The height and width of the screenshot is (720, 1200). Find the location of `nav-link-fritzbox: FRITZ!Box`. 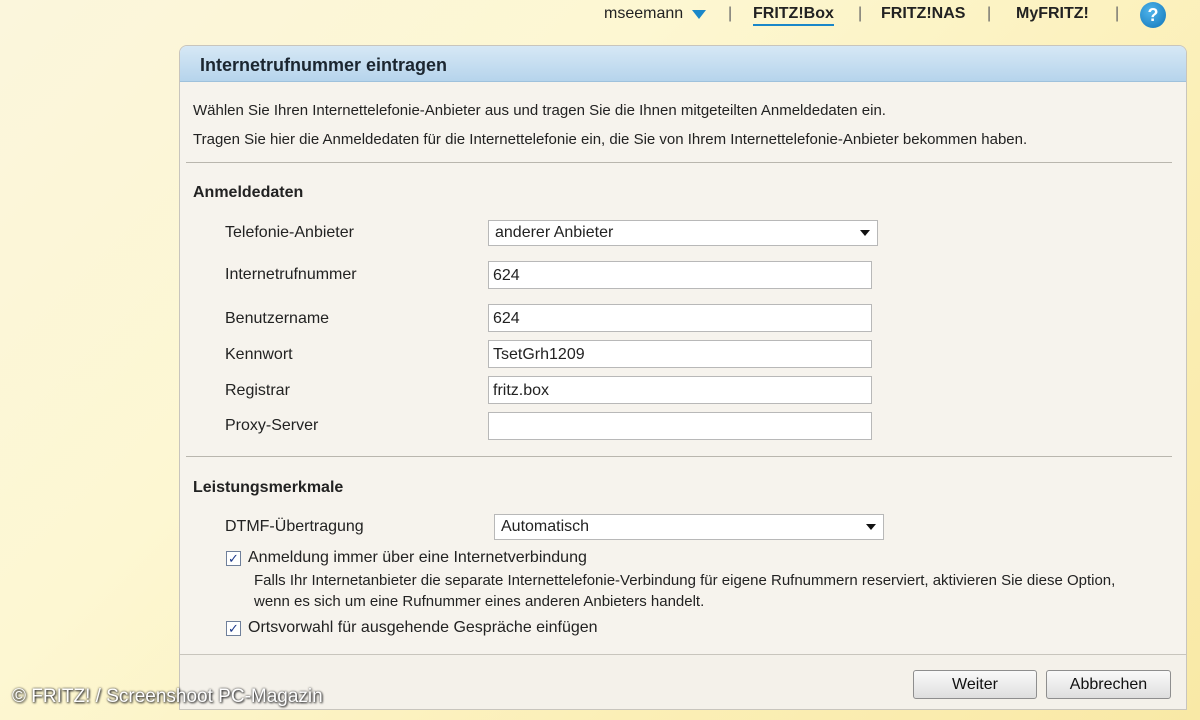

nav-link-fritzbox: FRITZ!Box is located at coordinates (793, 15).